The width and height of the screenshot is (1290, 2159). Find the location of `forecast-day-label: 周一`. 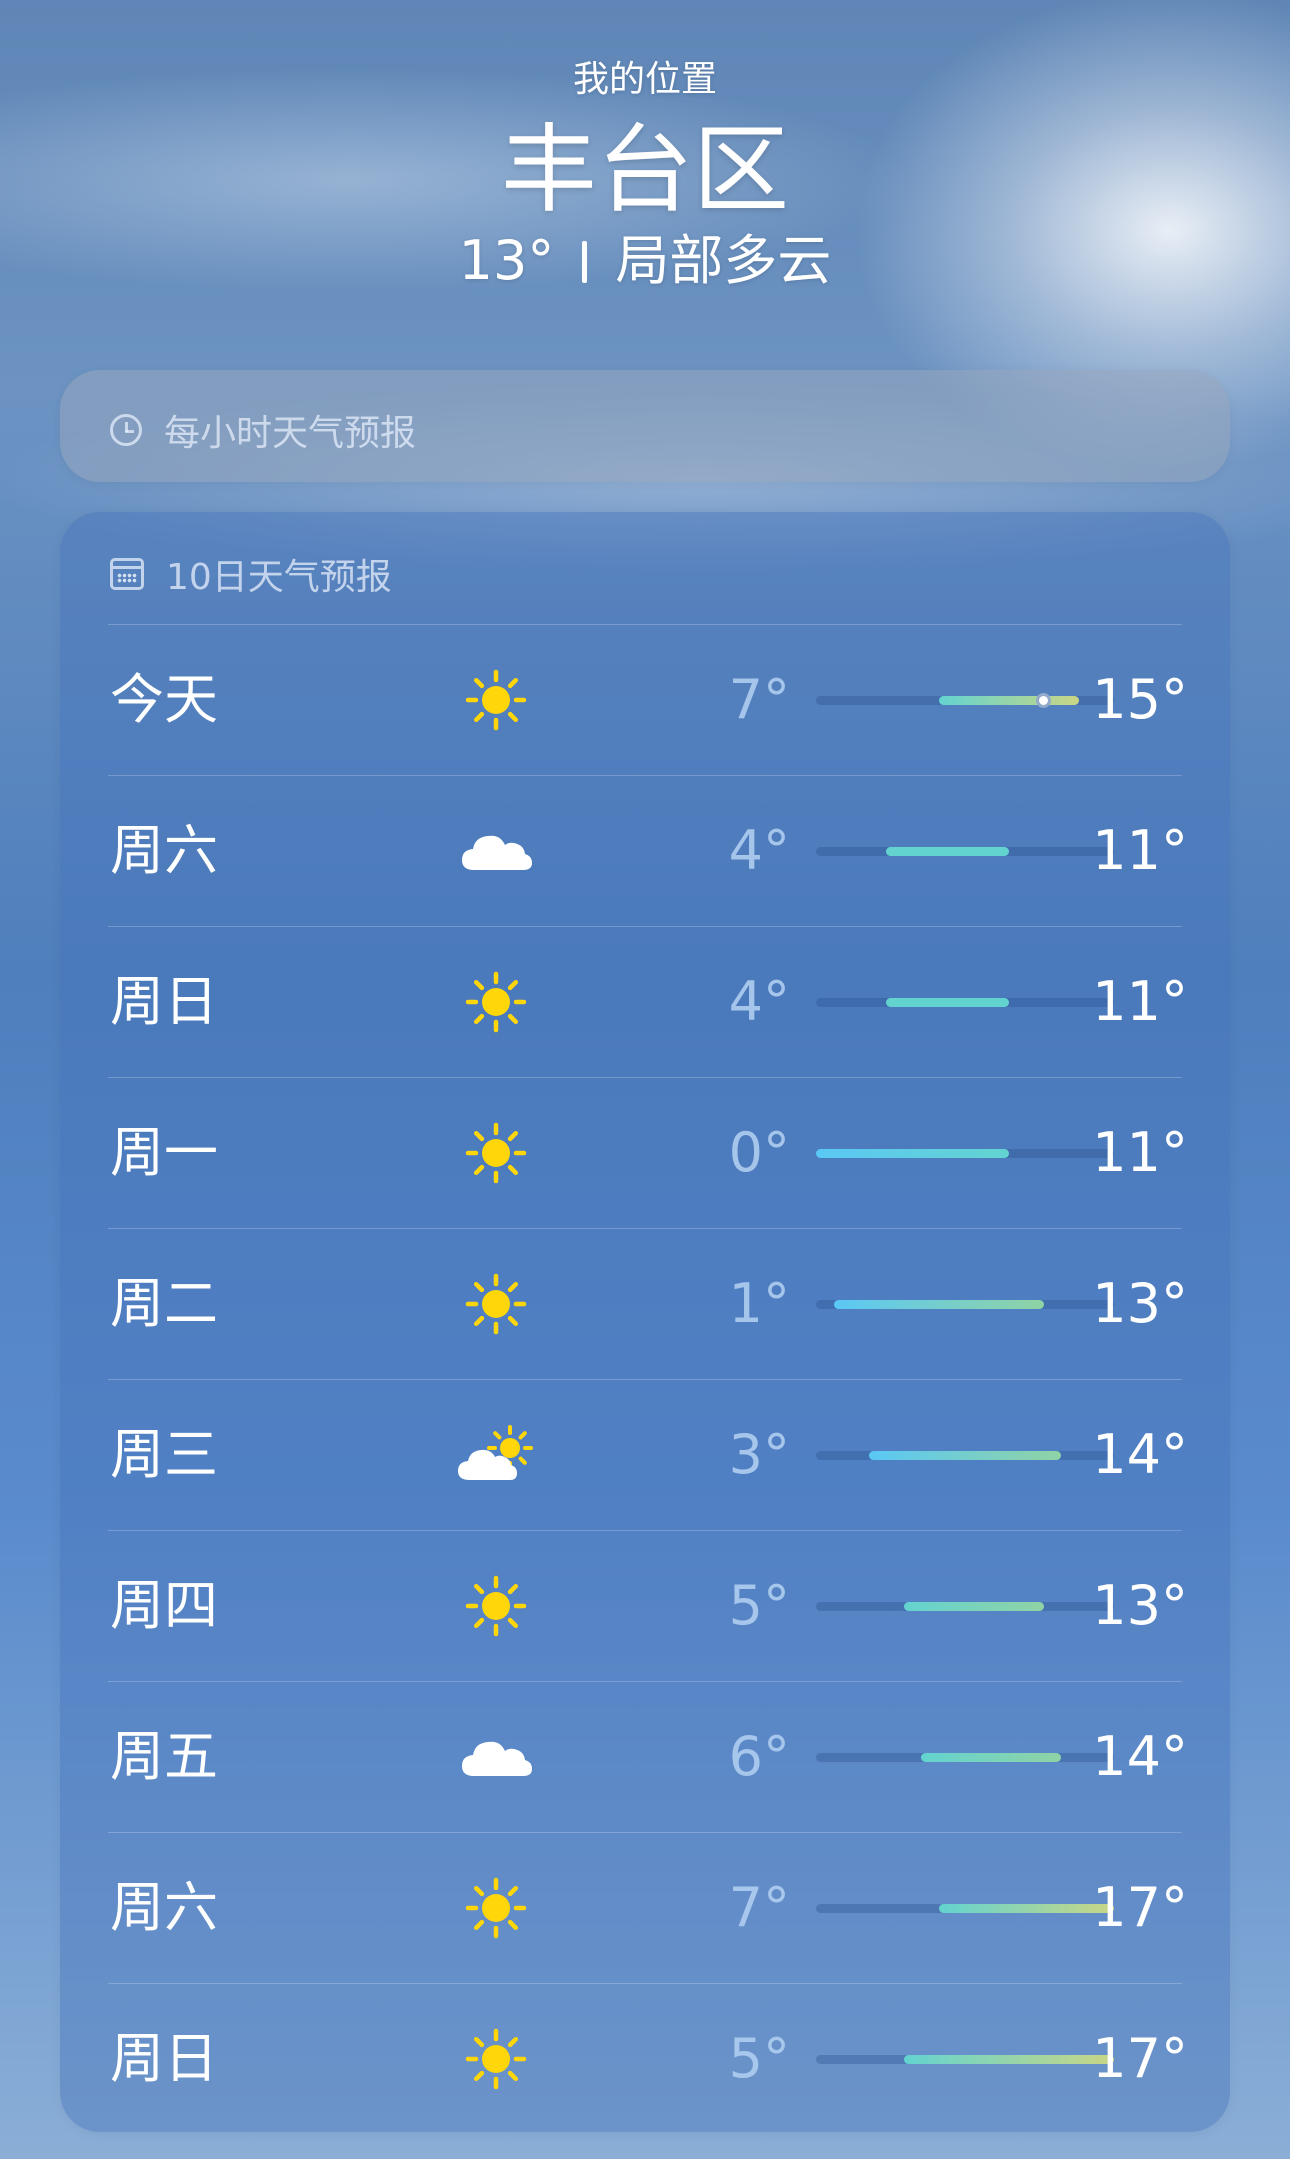

forecast-day-label: 周一 is located at coordinates (164, 1152).